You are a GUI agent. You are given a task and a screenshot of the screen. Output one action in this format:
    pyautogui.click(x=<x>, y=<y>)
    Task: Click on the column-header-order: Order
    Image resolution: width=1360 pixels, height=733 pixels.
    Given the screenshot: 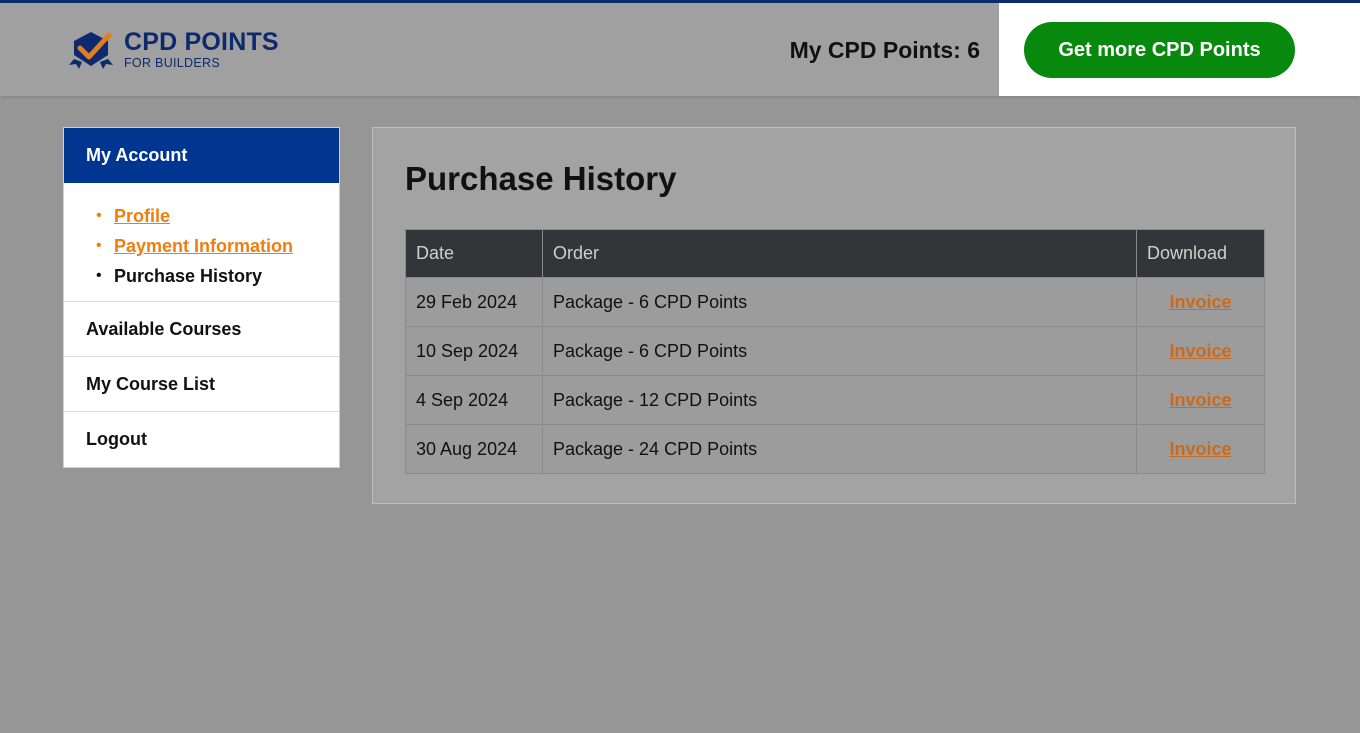 What is the action you would take?
    pyautogui.click(x=839, y=253)
    